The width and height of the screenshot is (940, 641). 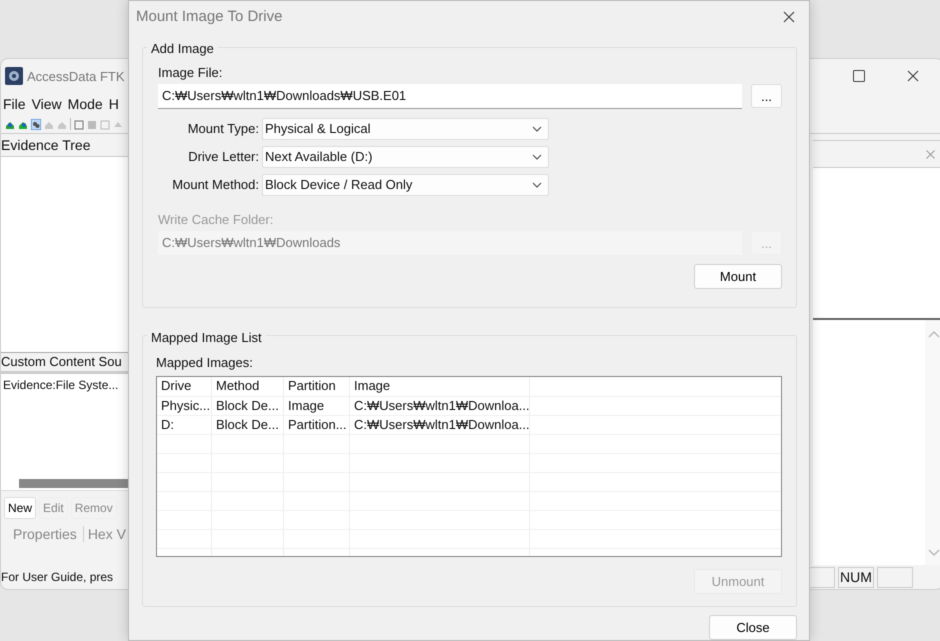 I want to click on dropdown: Physical & Logical, so click(x=405, y=129).